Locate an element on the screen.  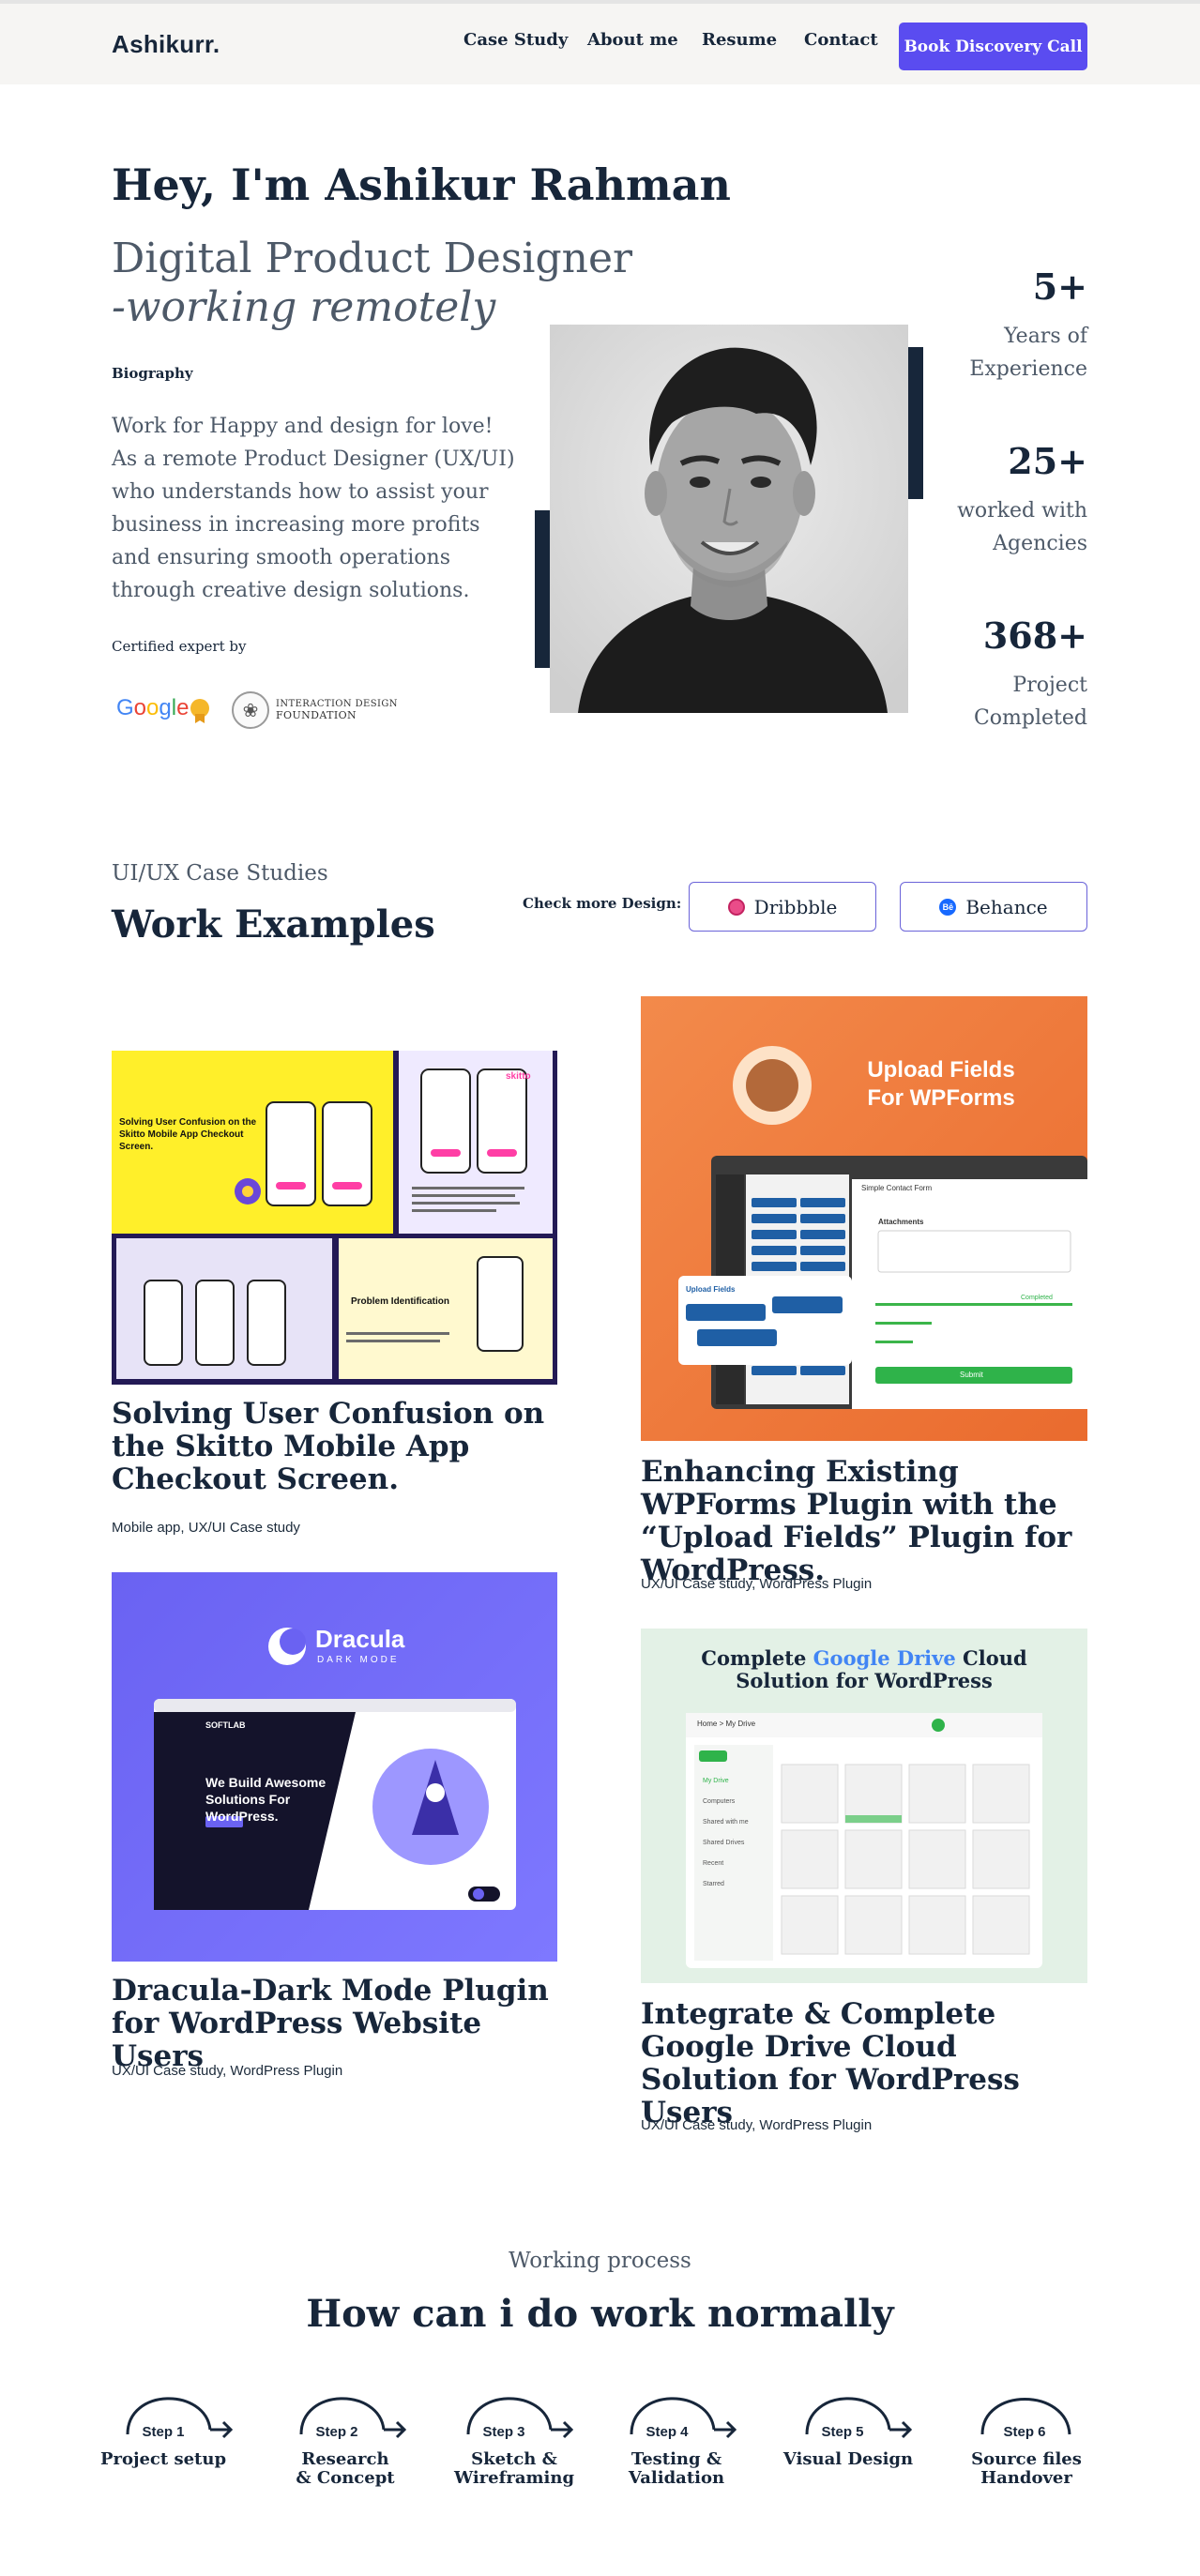
hero-role-suffix: -working remotely is located at coordinates (304, 307).